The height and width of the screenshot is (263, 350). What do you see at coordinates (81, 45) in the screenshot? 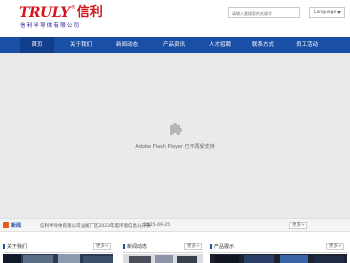
I see `nav-item-about: 关于我们` at bounding box center [81, 45].